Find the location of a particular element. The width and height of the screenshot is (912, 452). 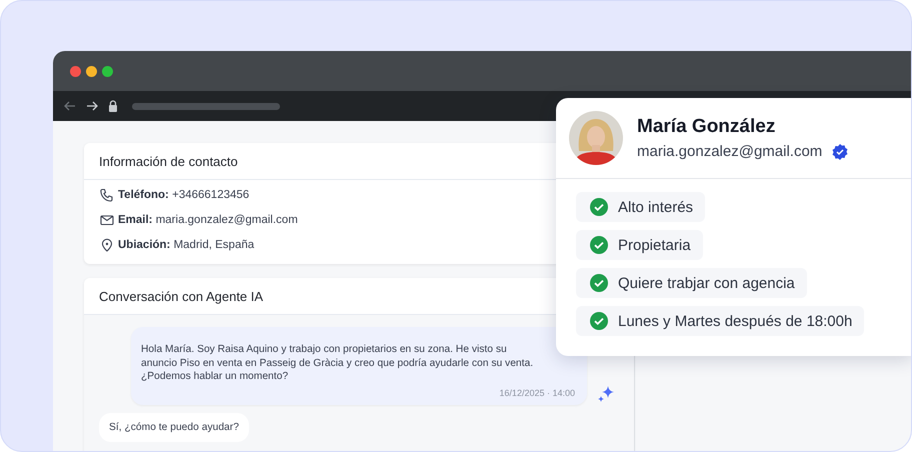

contact-detail: Ubiación: Madrid, España is located at coordinates (186, 245).